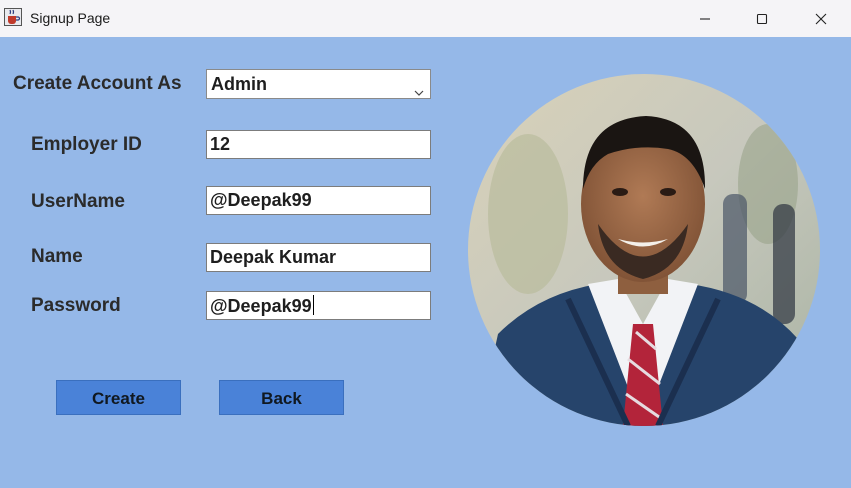 The image size is (851, 488). I want to click on password-field: @Deepak99, so click(318, 305).